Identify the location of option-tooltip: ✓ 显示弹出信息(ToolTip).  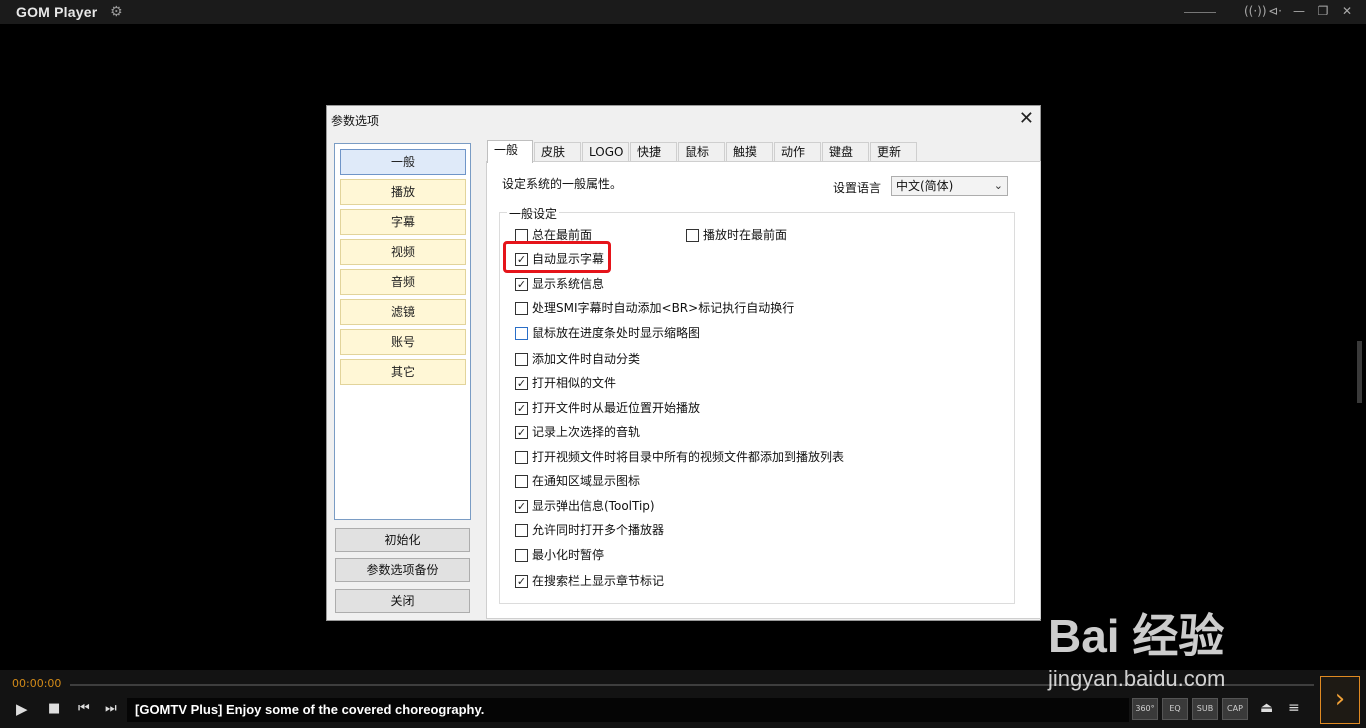
(585, 506).